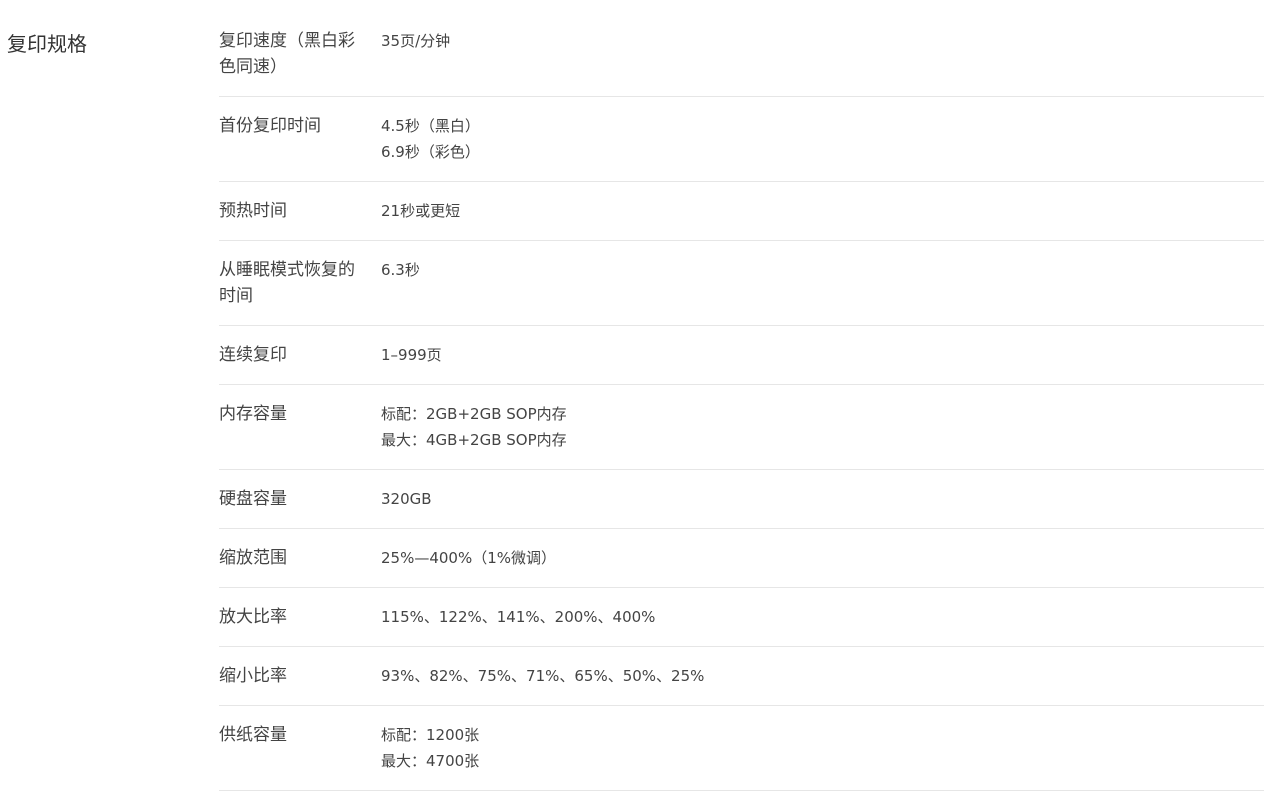  I want to click on spec-value-line: 4.5秒（黑白）, so click(430, 126).